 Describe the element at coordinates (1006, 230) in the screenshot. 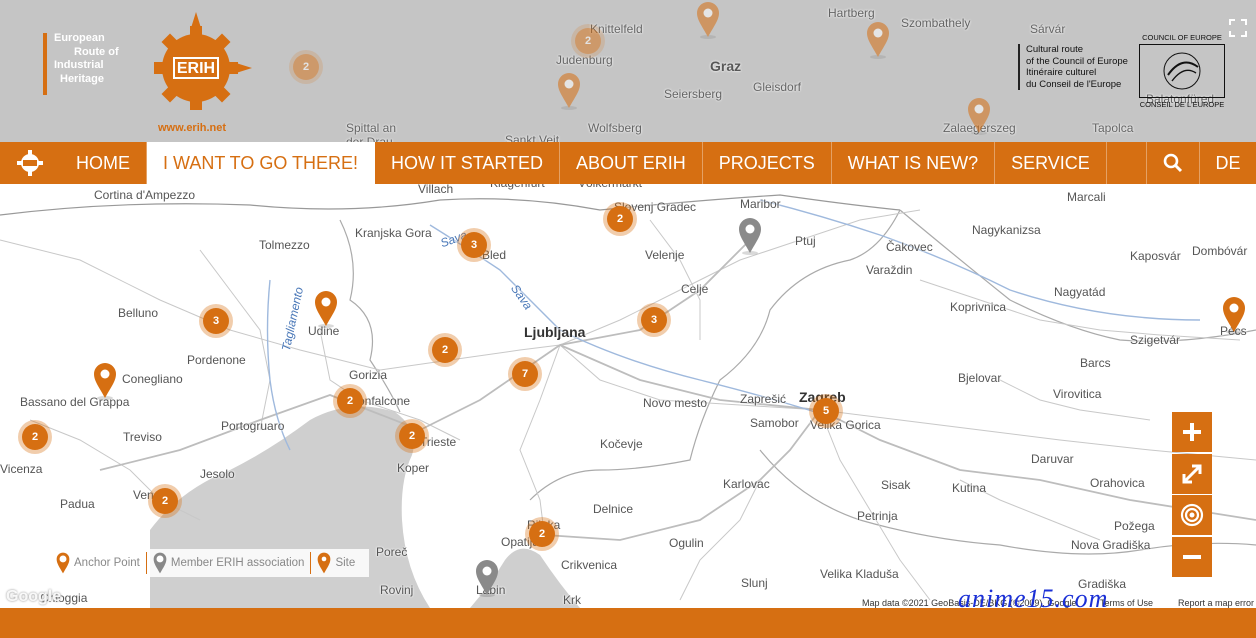

I see `place-label: Nagykanizsa` at that location.